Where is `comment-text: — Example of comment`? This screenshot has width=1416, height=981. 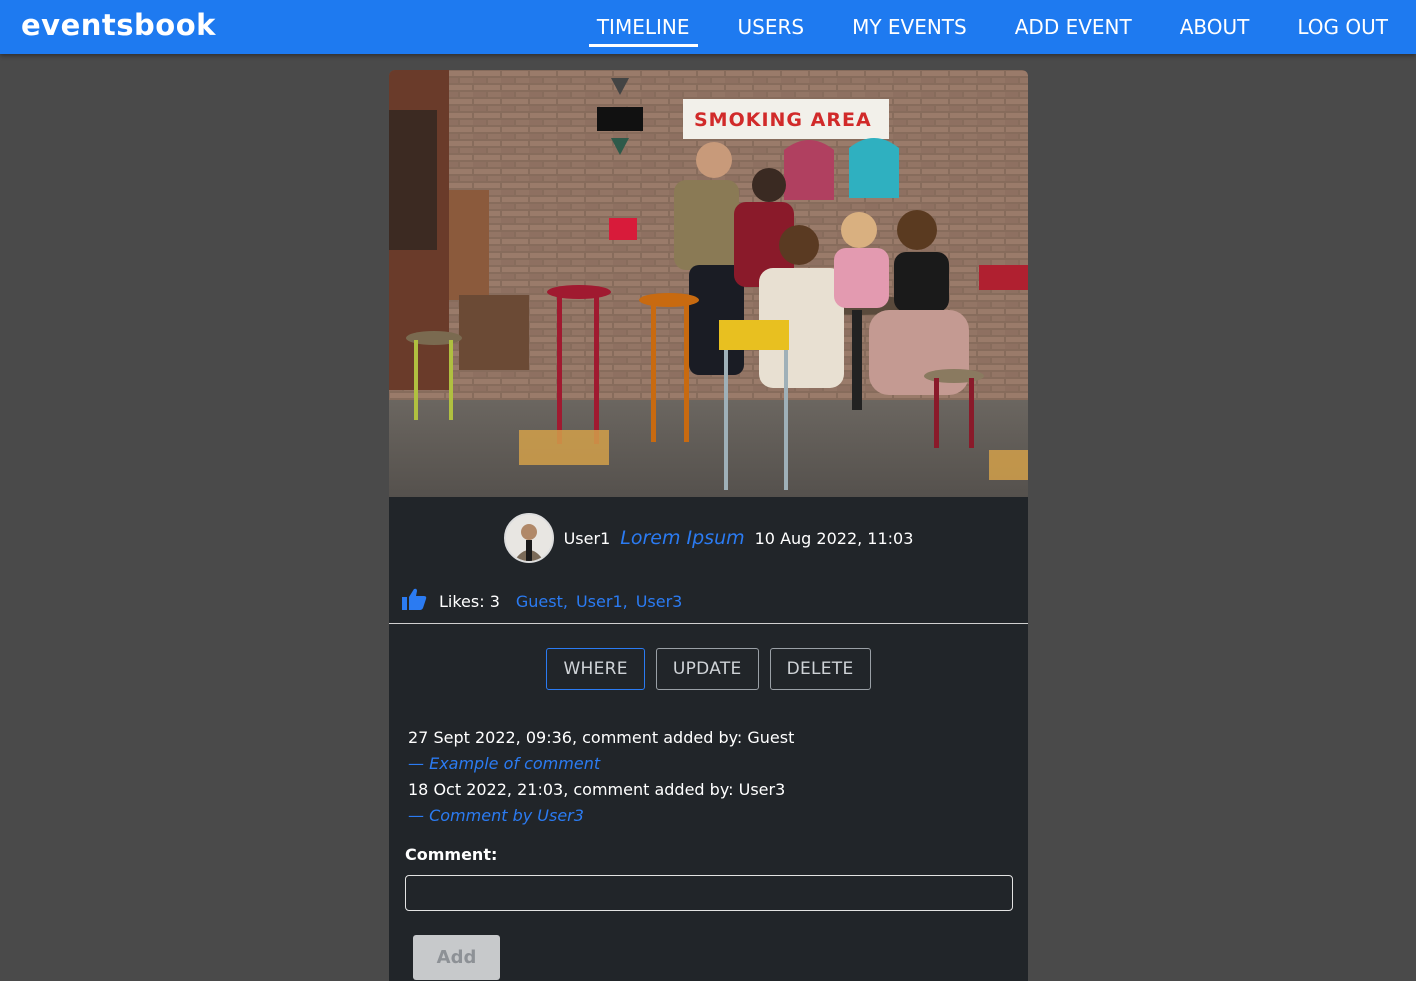 comment-text: — Example of comment is located at coordinates (504, 763).